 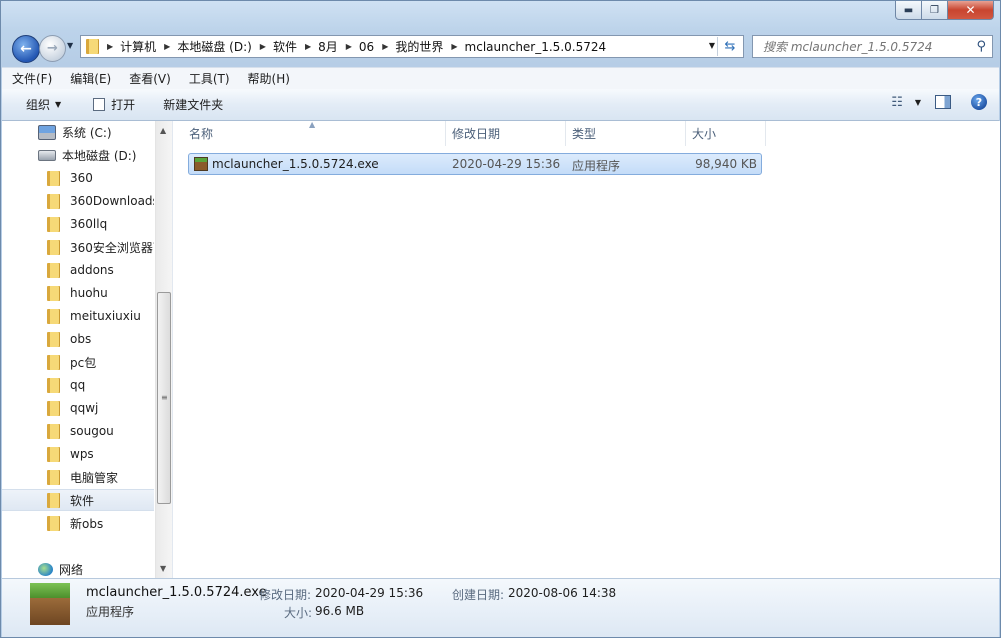 What do you see at coordinates (78, 523) in the screenshot?
I see `tree-item: 新obs` at bounding box center [78, 523].